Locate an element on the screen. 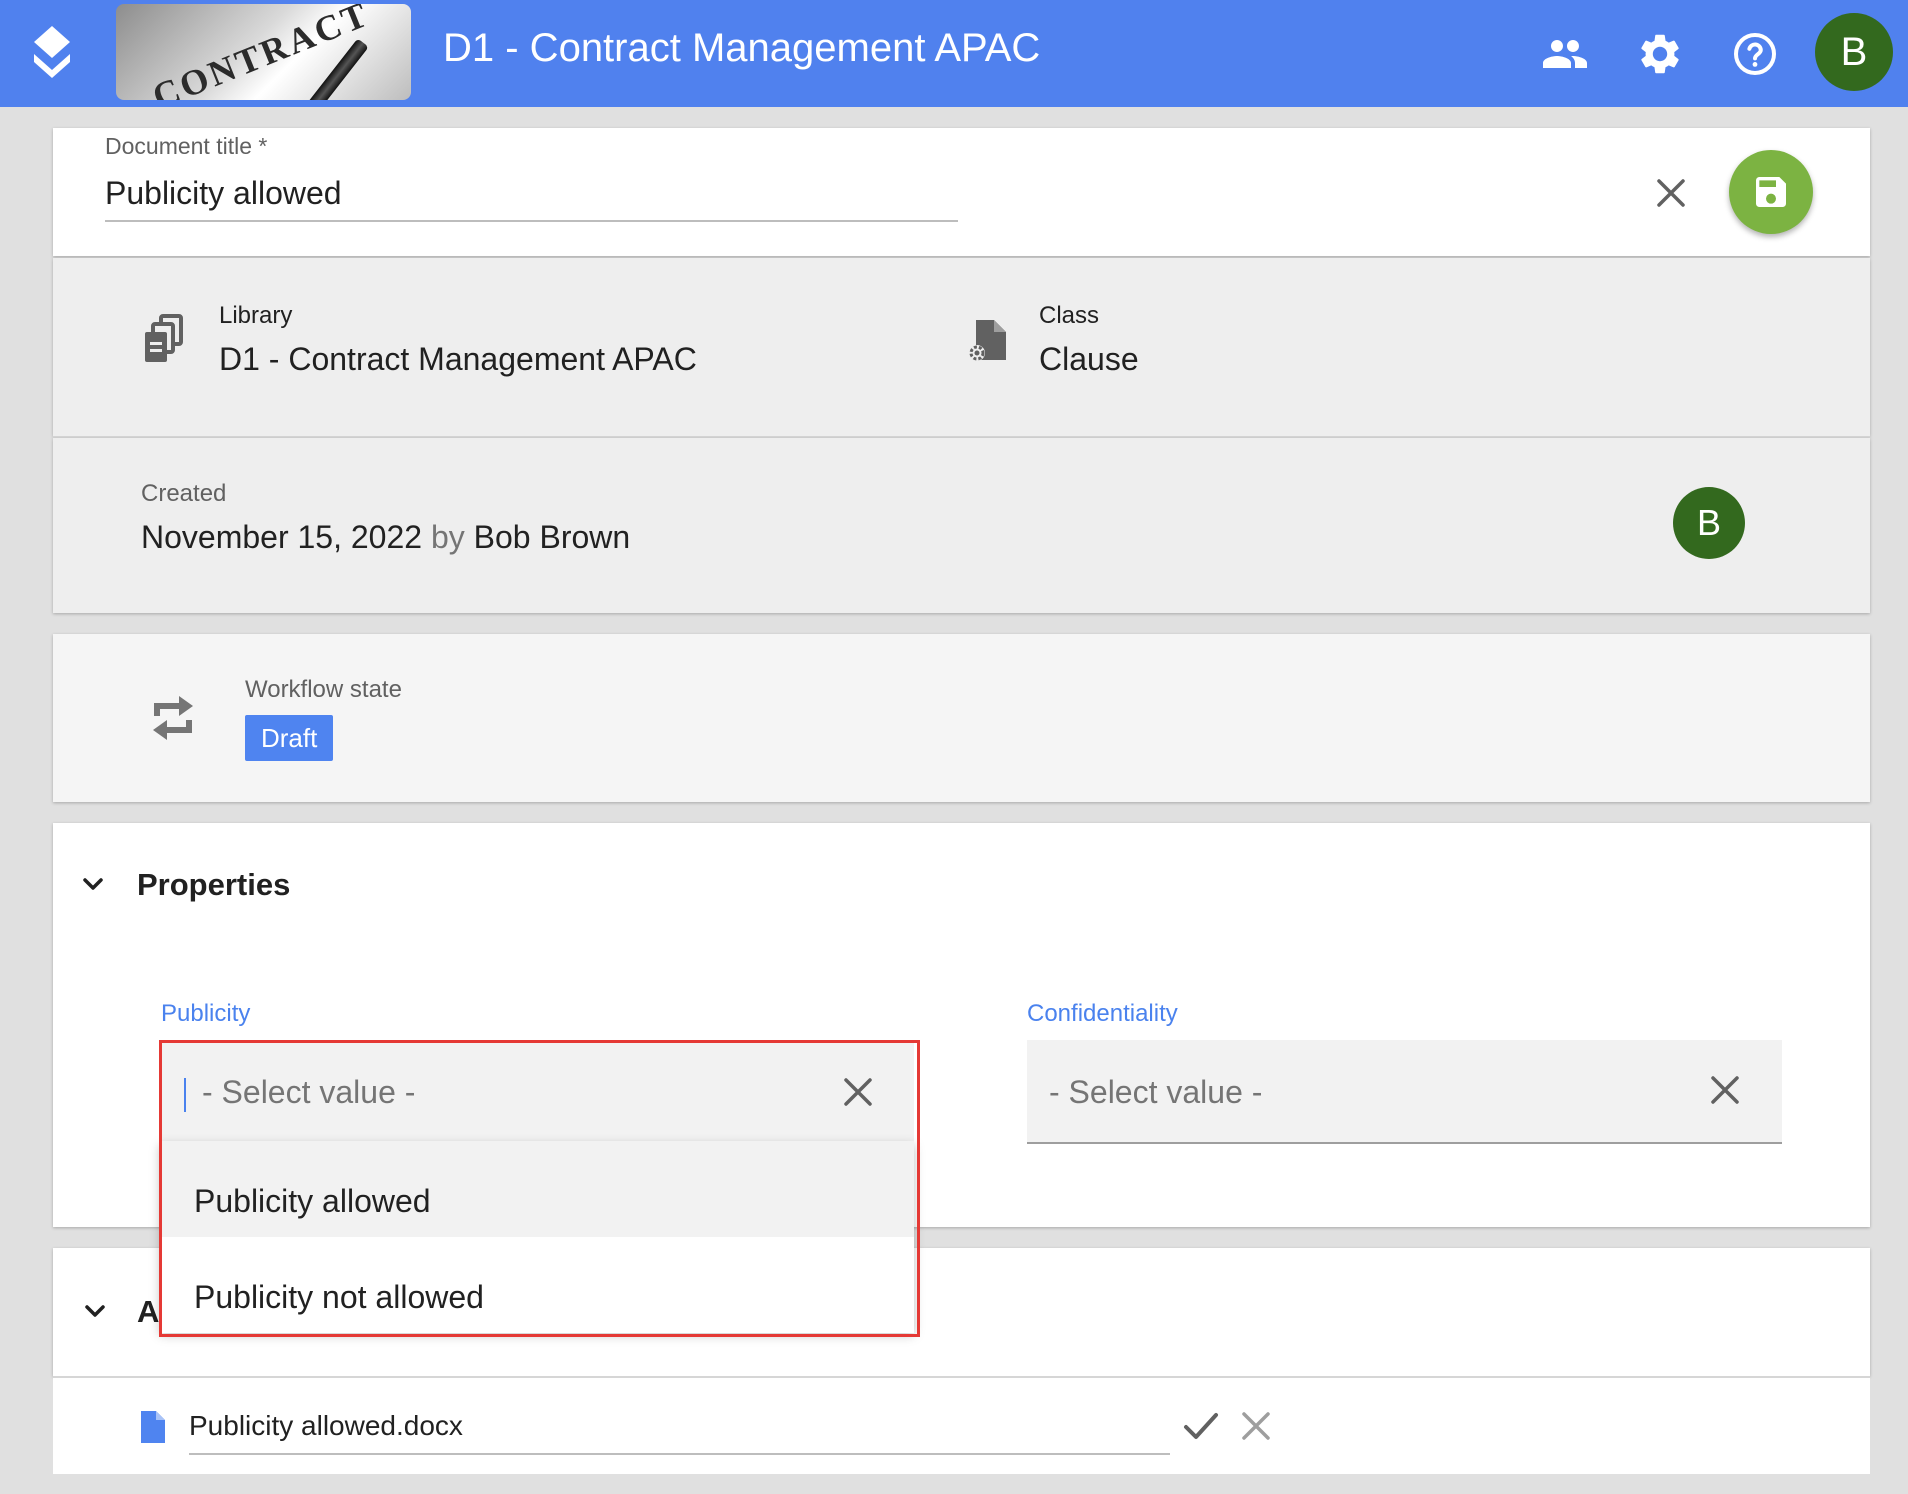 The height and width of the screenshot is (1494, 1908). library-icon is located at coordinates (164, 338).